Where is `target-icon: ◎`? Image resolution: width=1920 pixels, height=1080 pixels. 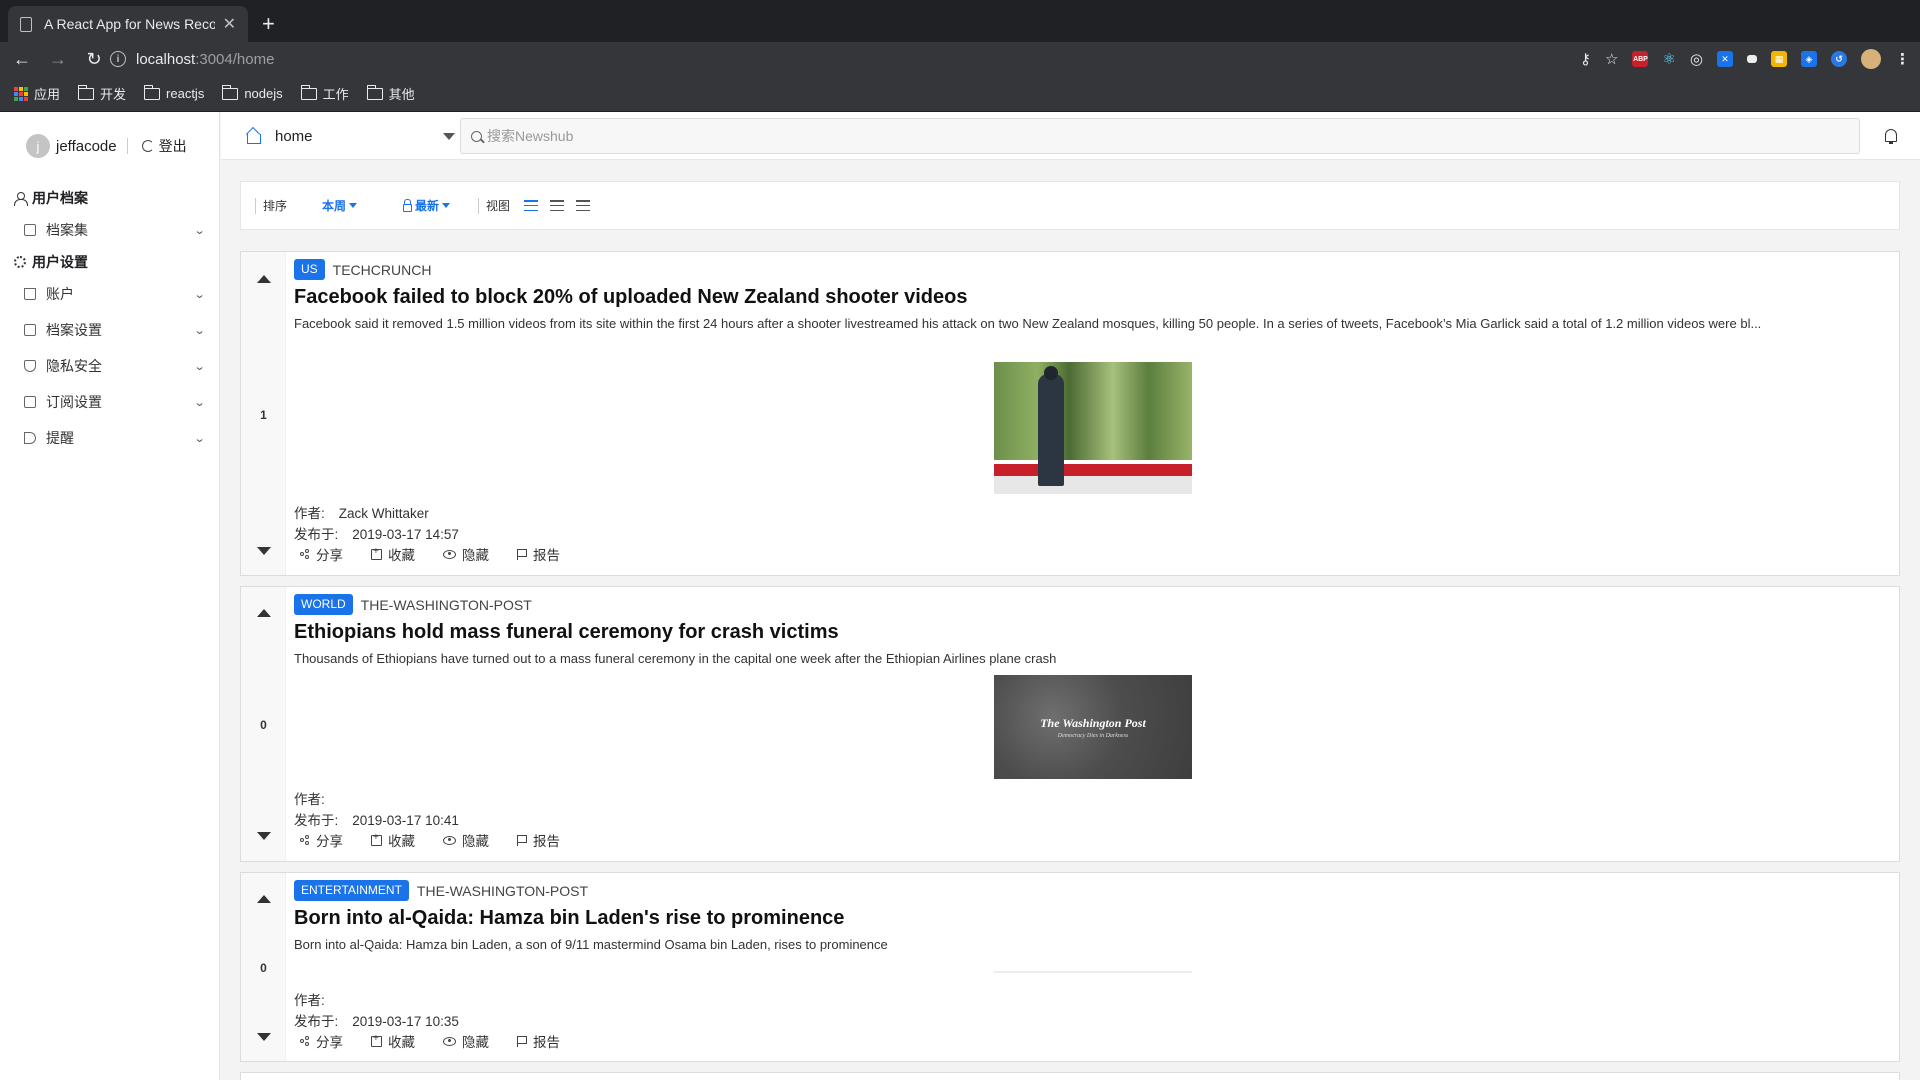 target-icon: ◎ is located at coordinates (1696, 59).